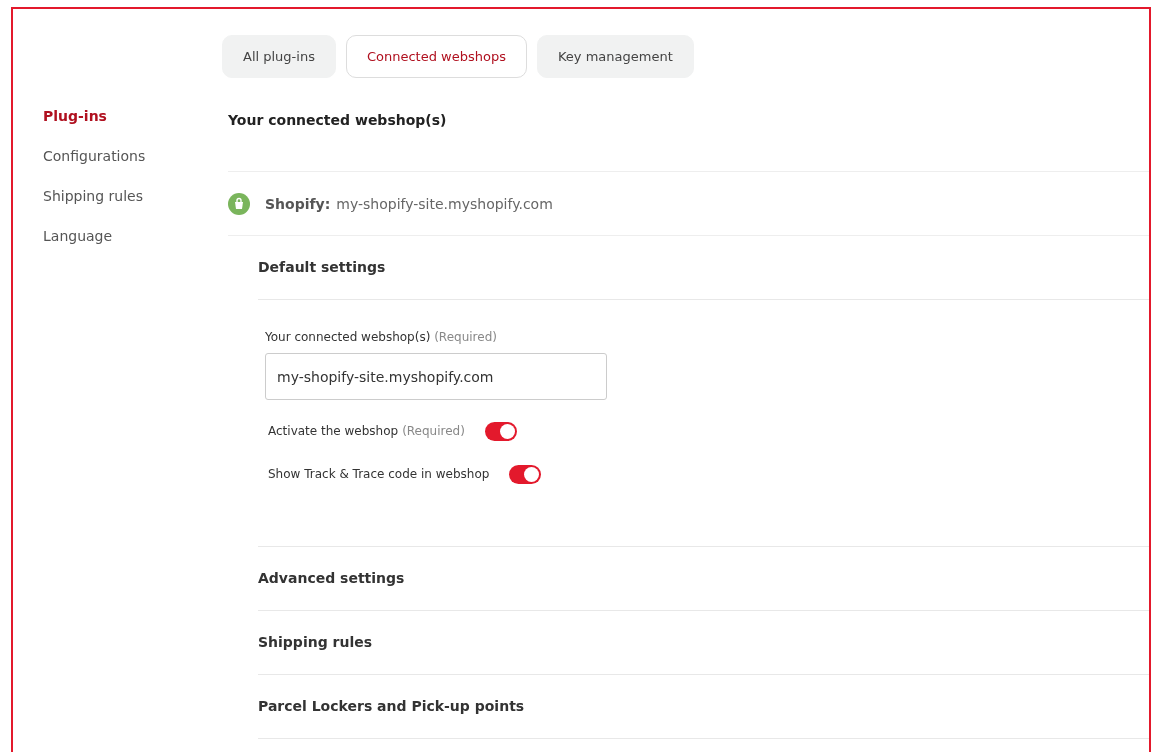 Image resolution: width=1160 pixels, height=752 pixels. I want to click on tab: Key management, so click(615, 56).